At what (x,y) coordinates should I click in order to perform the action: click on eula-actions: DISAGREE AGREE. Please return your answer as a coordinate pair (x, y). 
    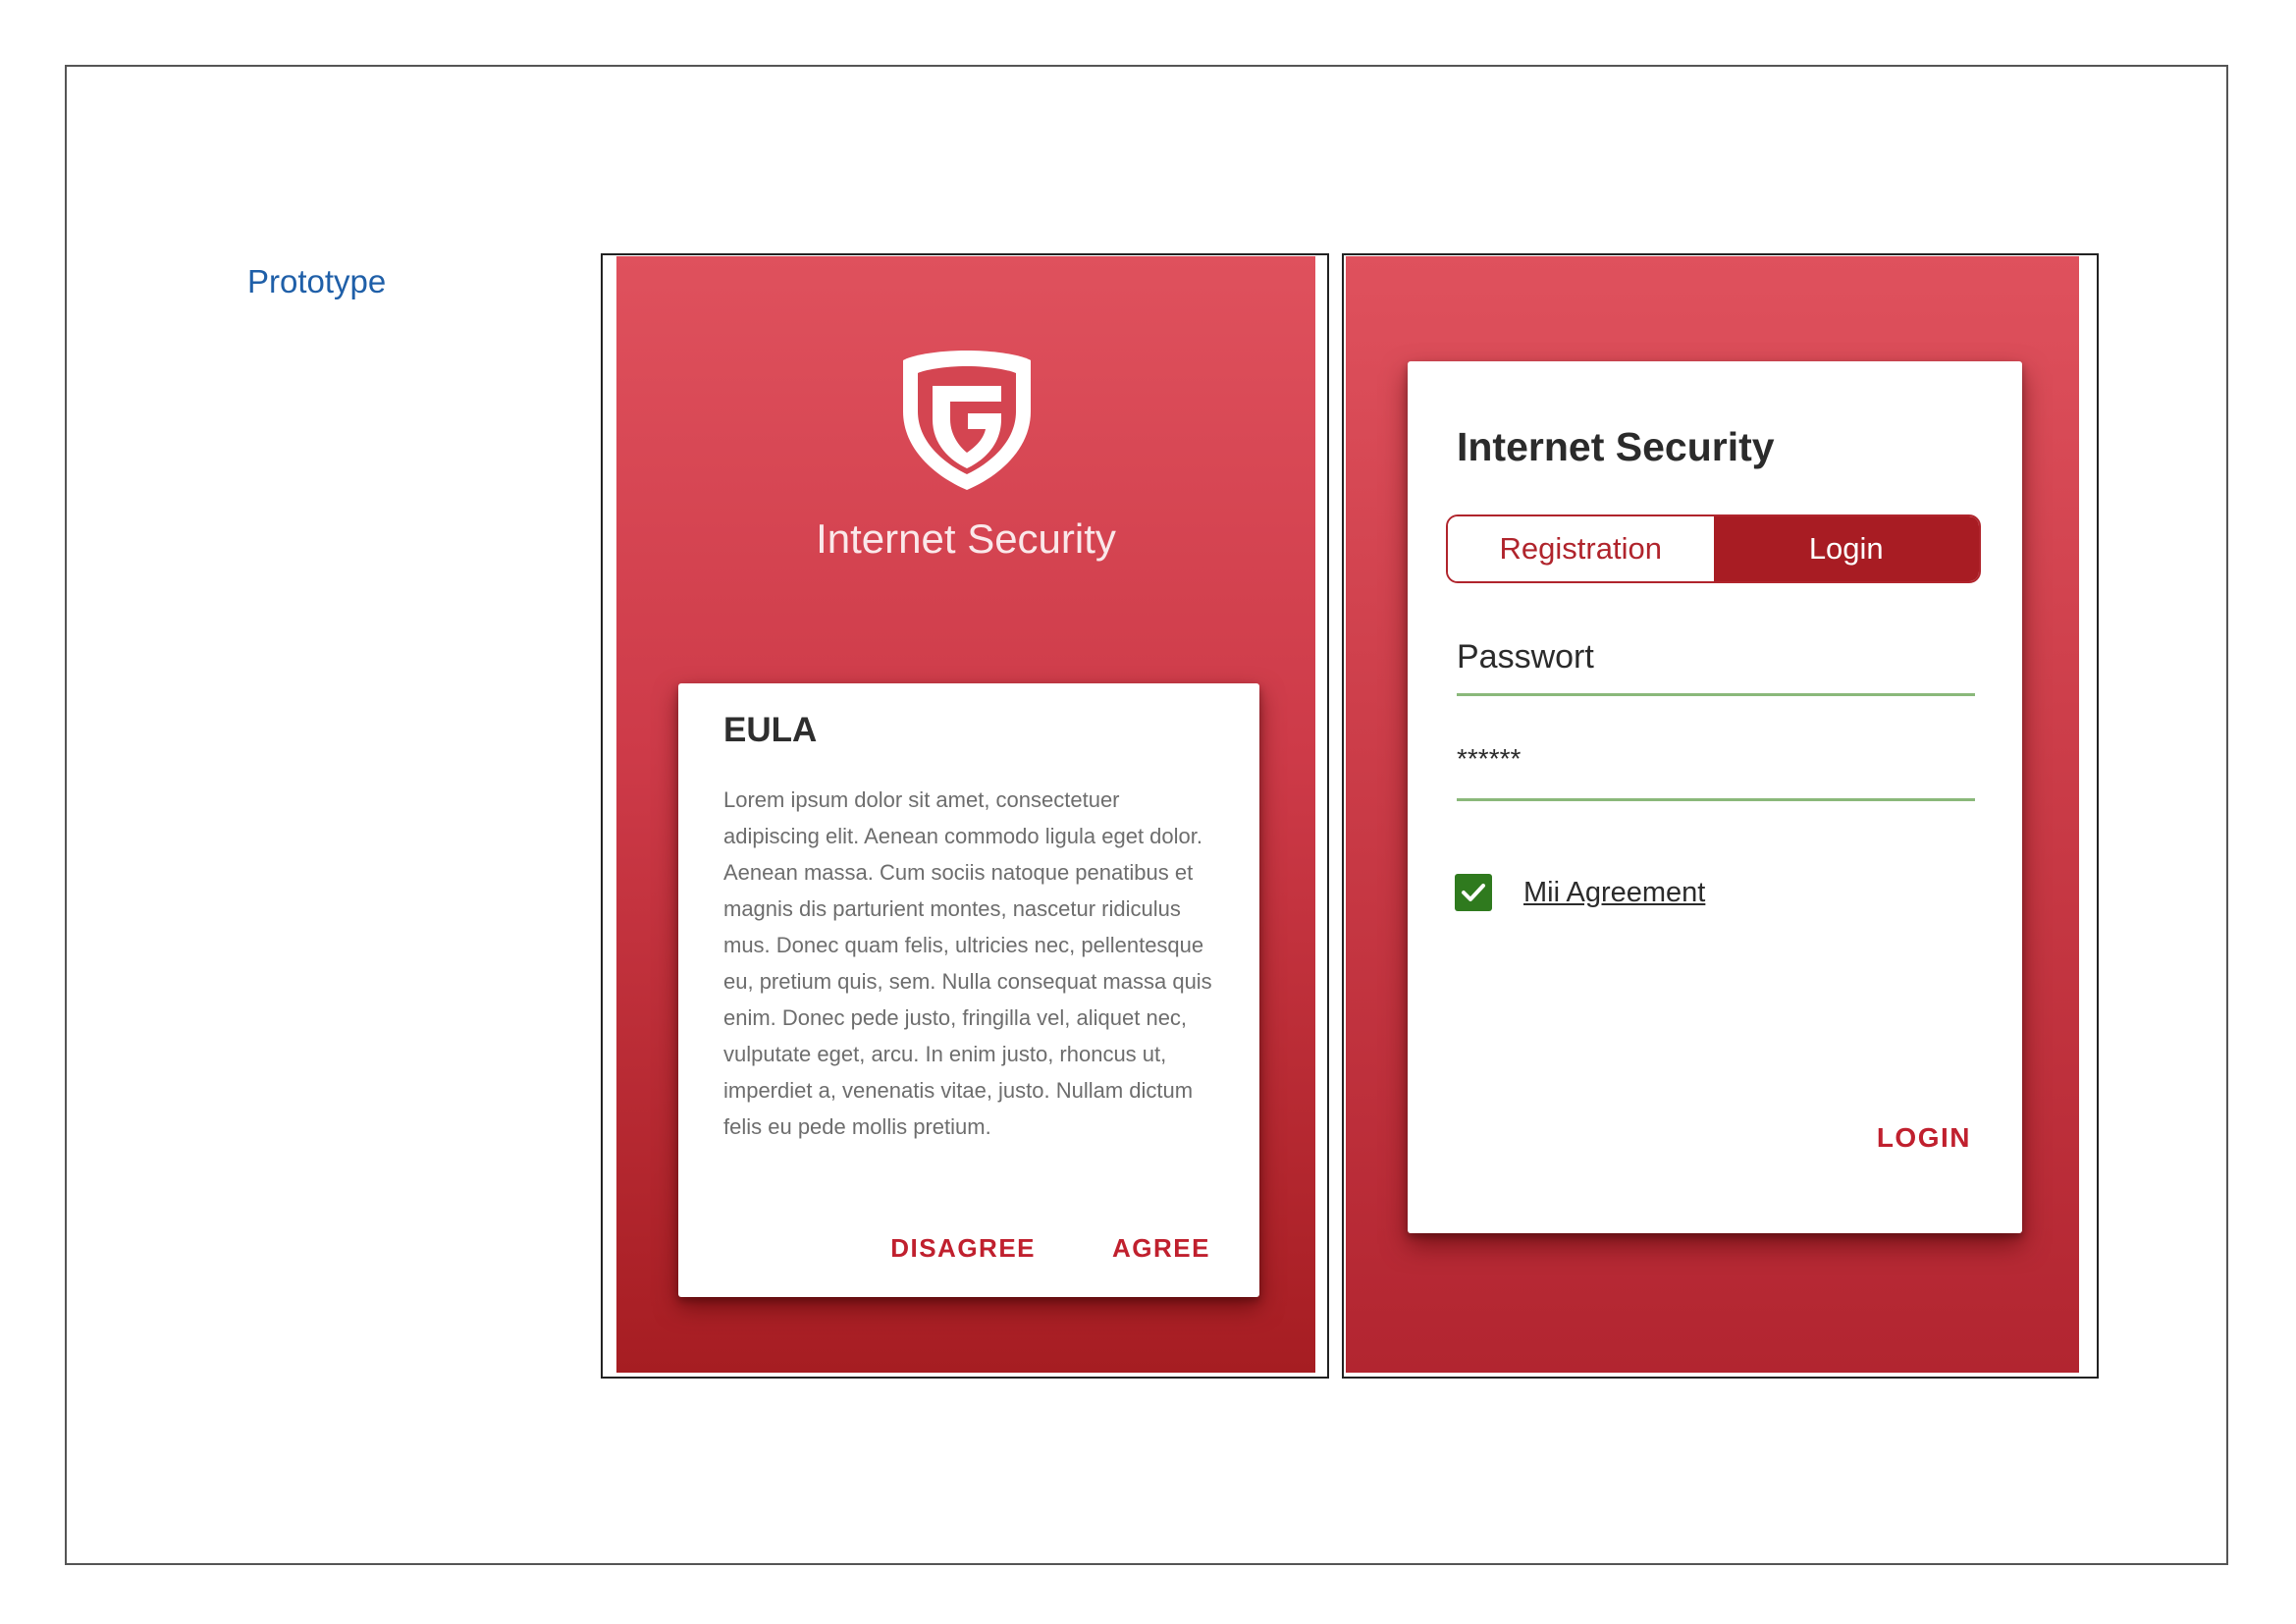
    Looking at the image, I should click on (1050, 1248).